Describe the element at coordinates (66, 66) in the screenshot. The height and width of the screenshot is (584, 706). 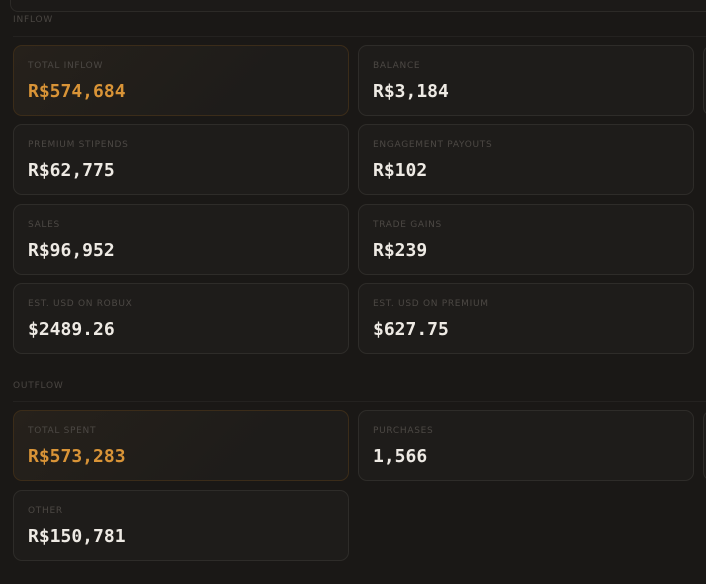
I see `total-inflow-label: TOTAL INFLOW` at that location.